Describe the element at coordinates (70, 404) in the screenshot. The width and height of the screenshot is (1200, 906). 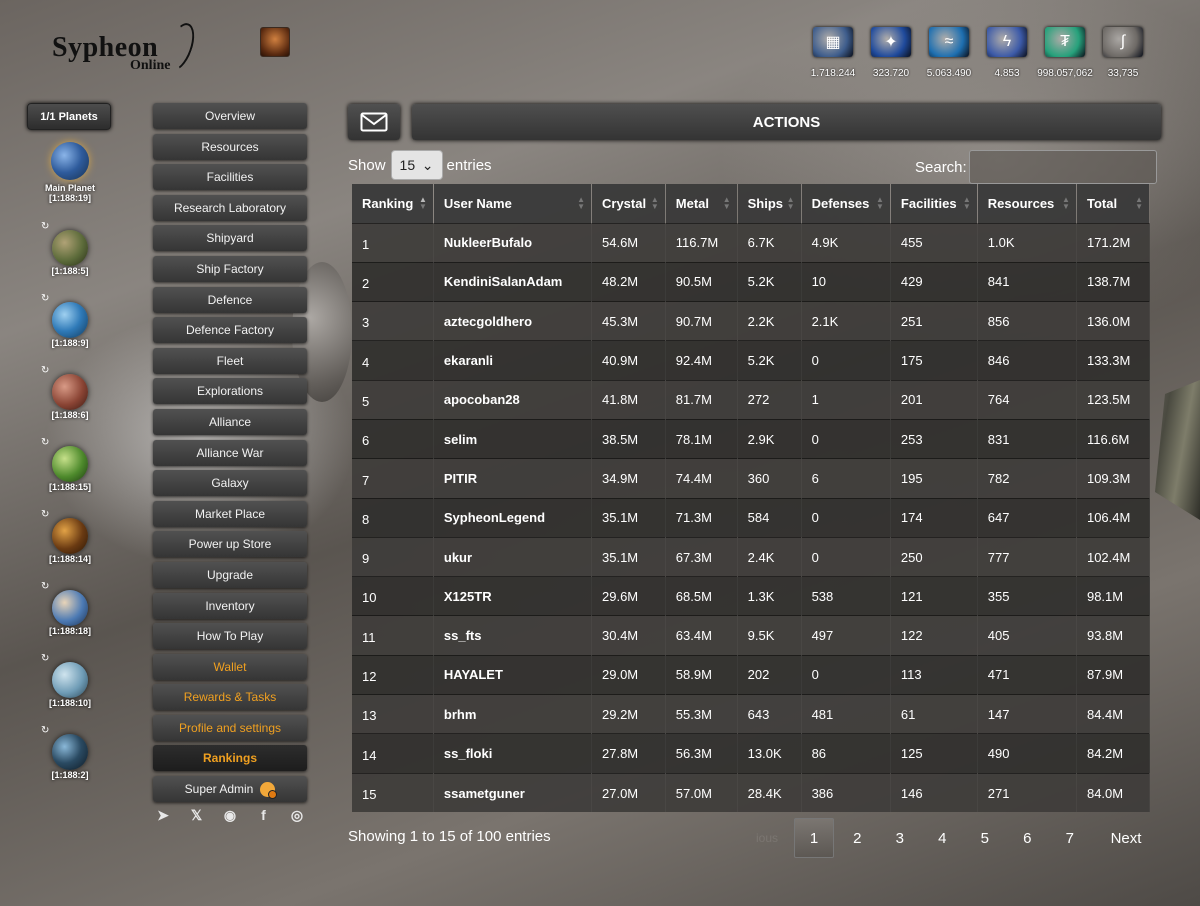
I see `planet-item: ↻ [1:188:6]` at that location.